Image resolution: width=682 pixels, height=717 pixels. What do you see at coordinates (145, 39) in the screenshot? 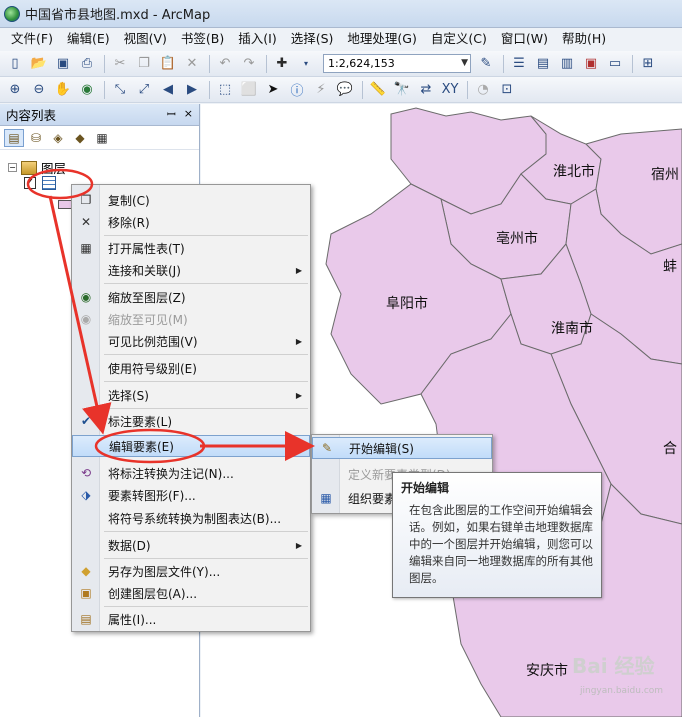
I see `menu-view: 视图(V)` at bounding box center [145, 39].